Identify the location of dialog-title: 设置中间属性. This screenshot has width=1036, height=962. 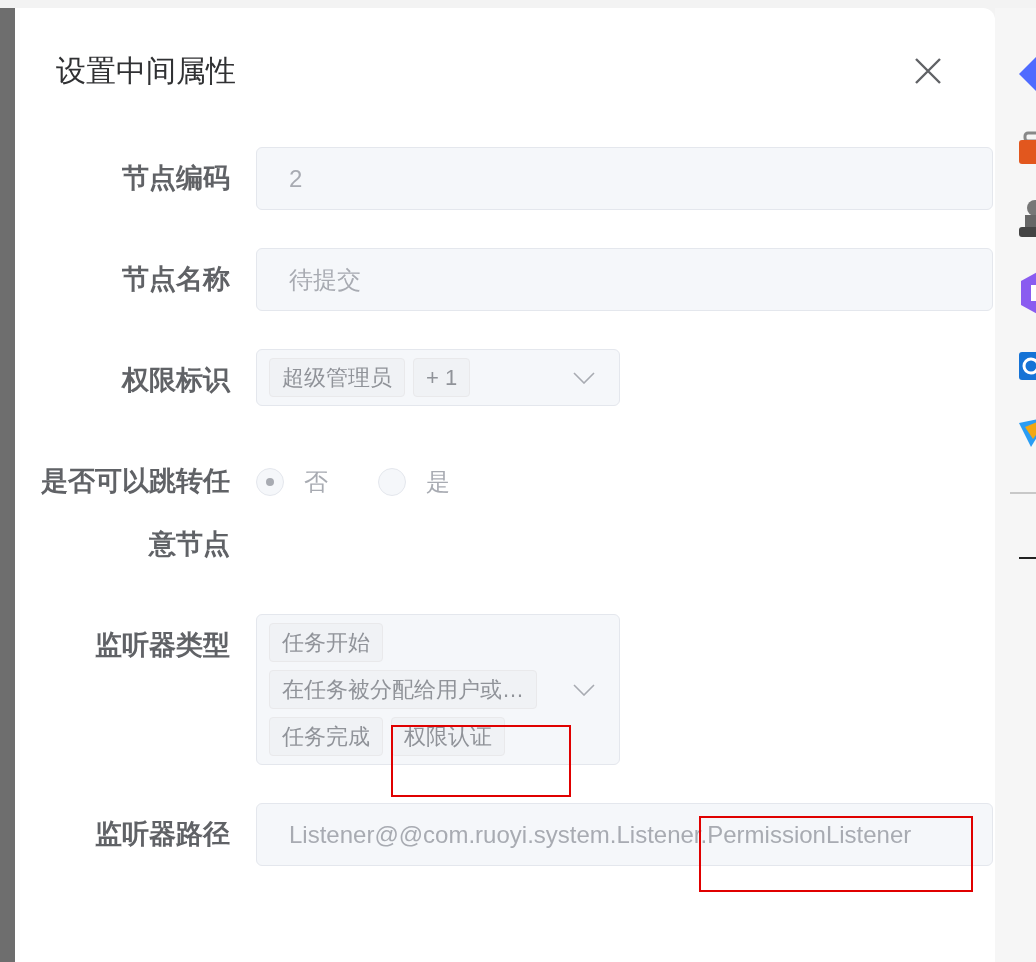
(146, 71).